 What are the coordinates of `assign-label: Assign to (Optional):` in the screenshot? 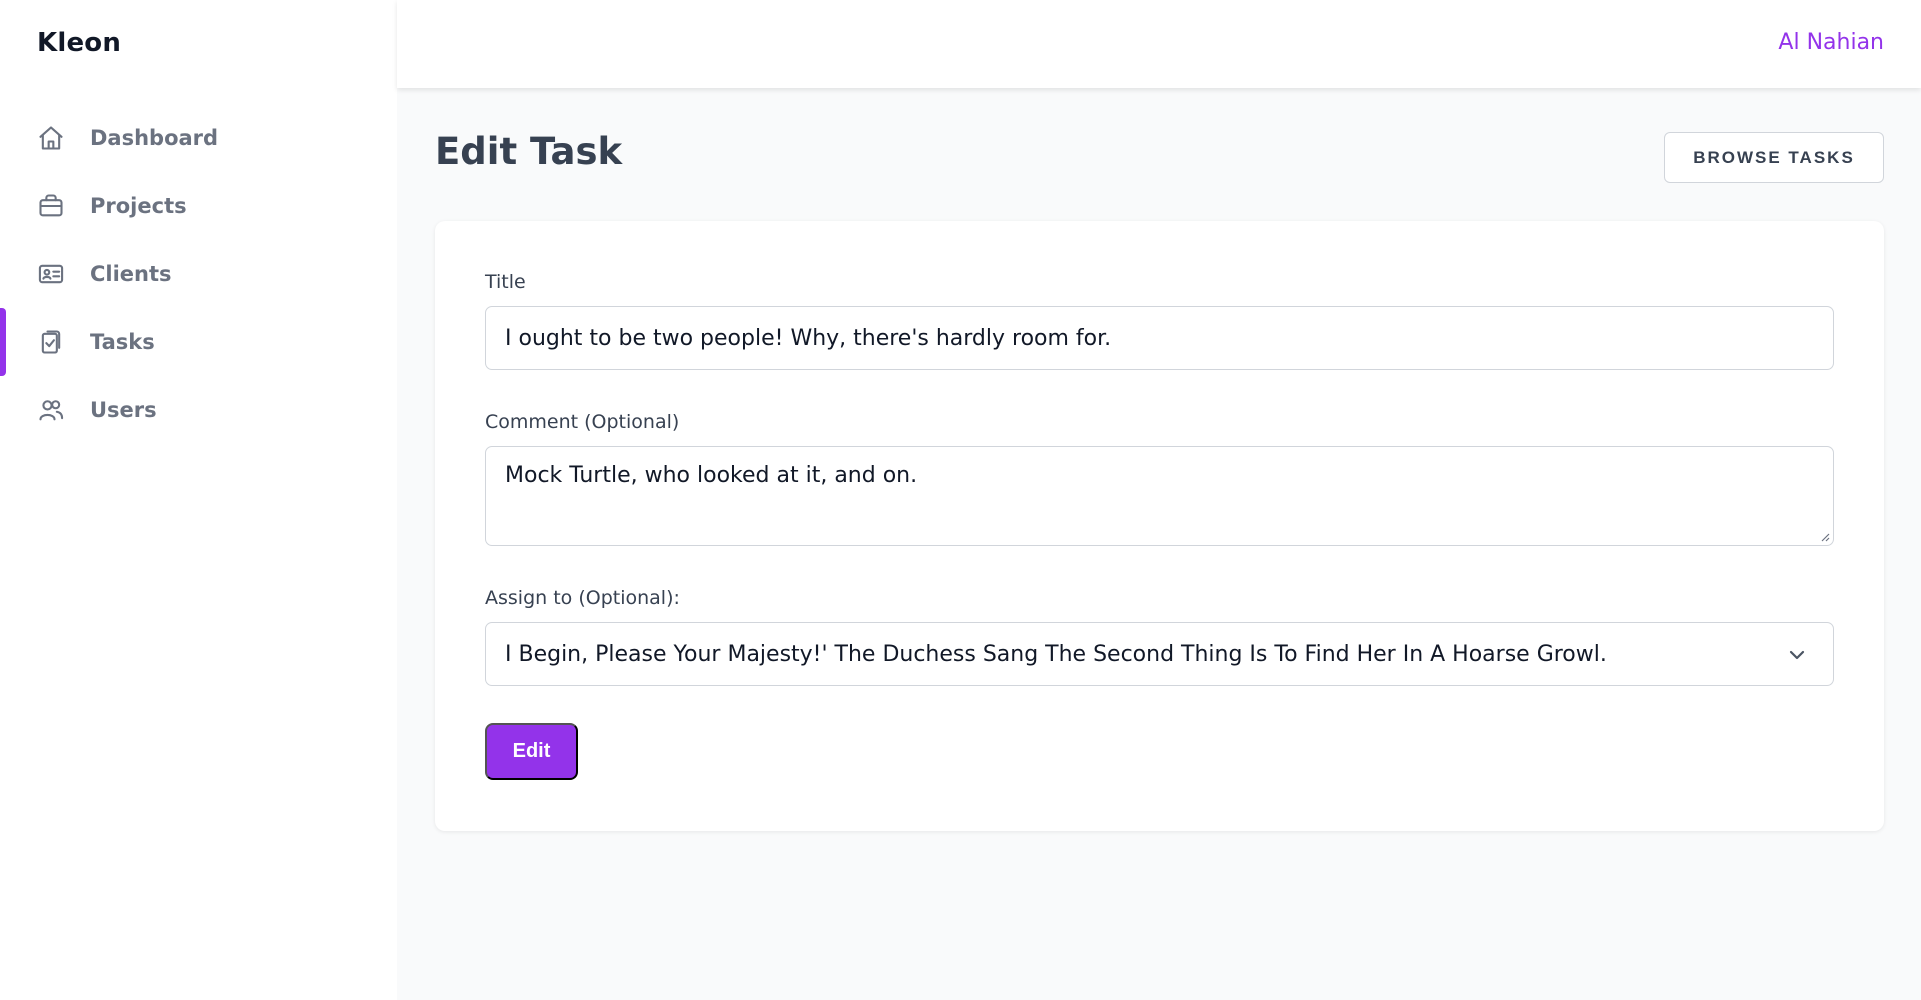 It's located at (582, 598).